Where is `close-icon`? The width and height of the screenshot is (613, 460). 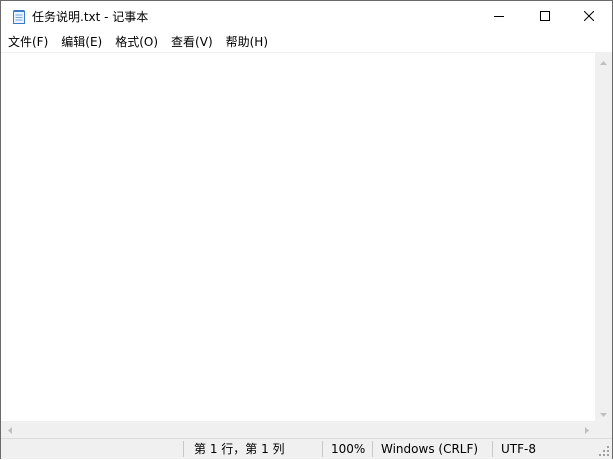
close-icon is located at coordinates (589, 17).